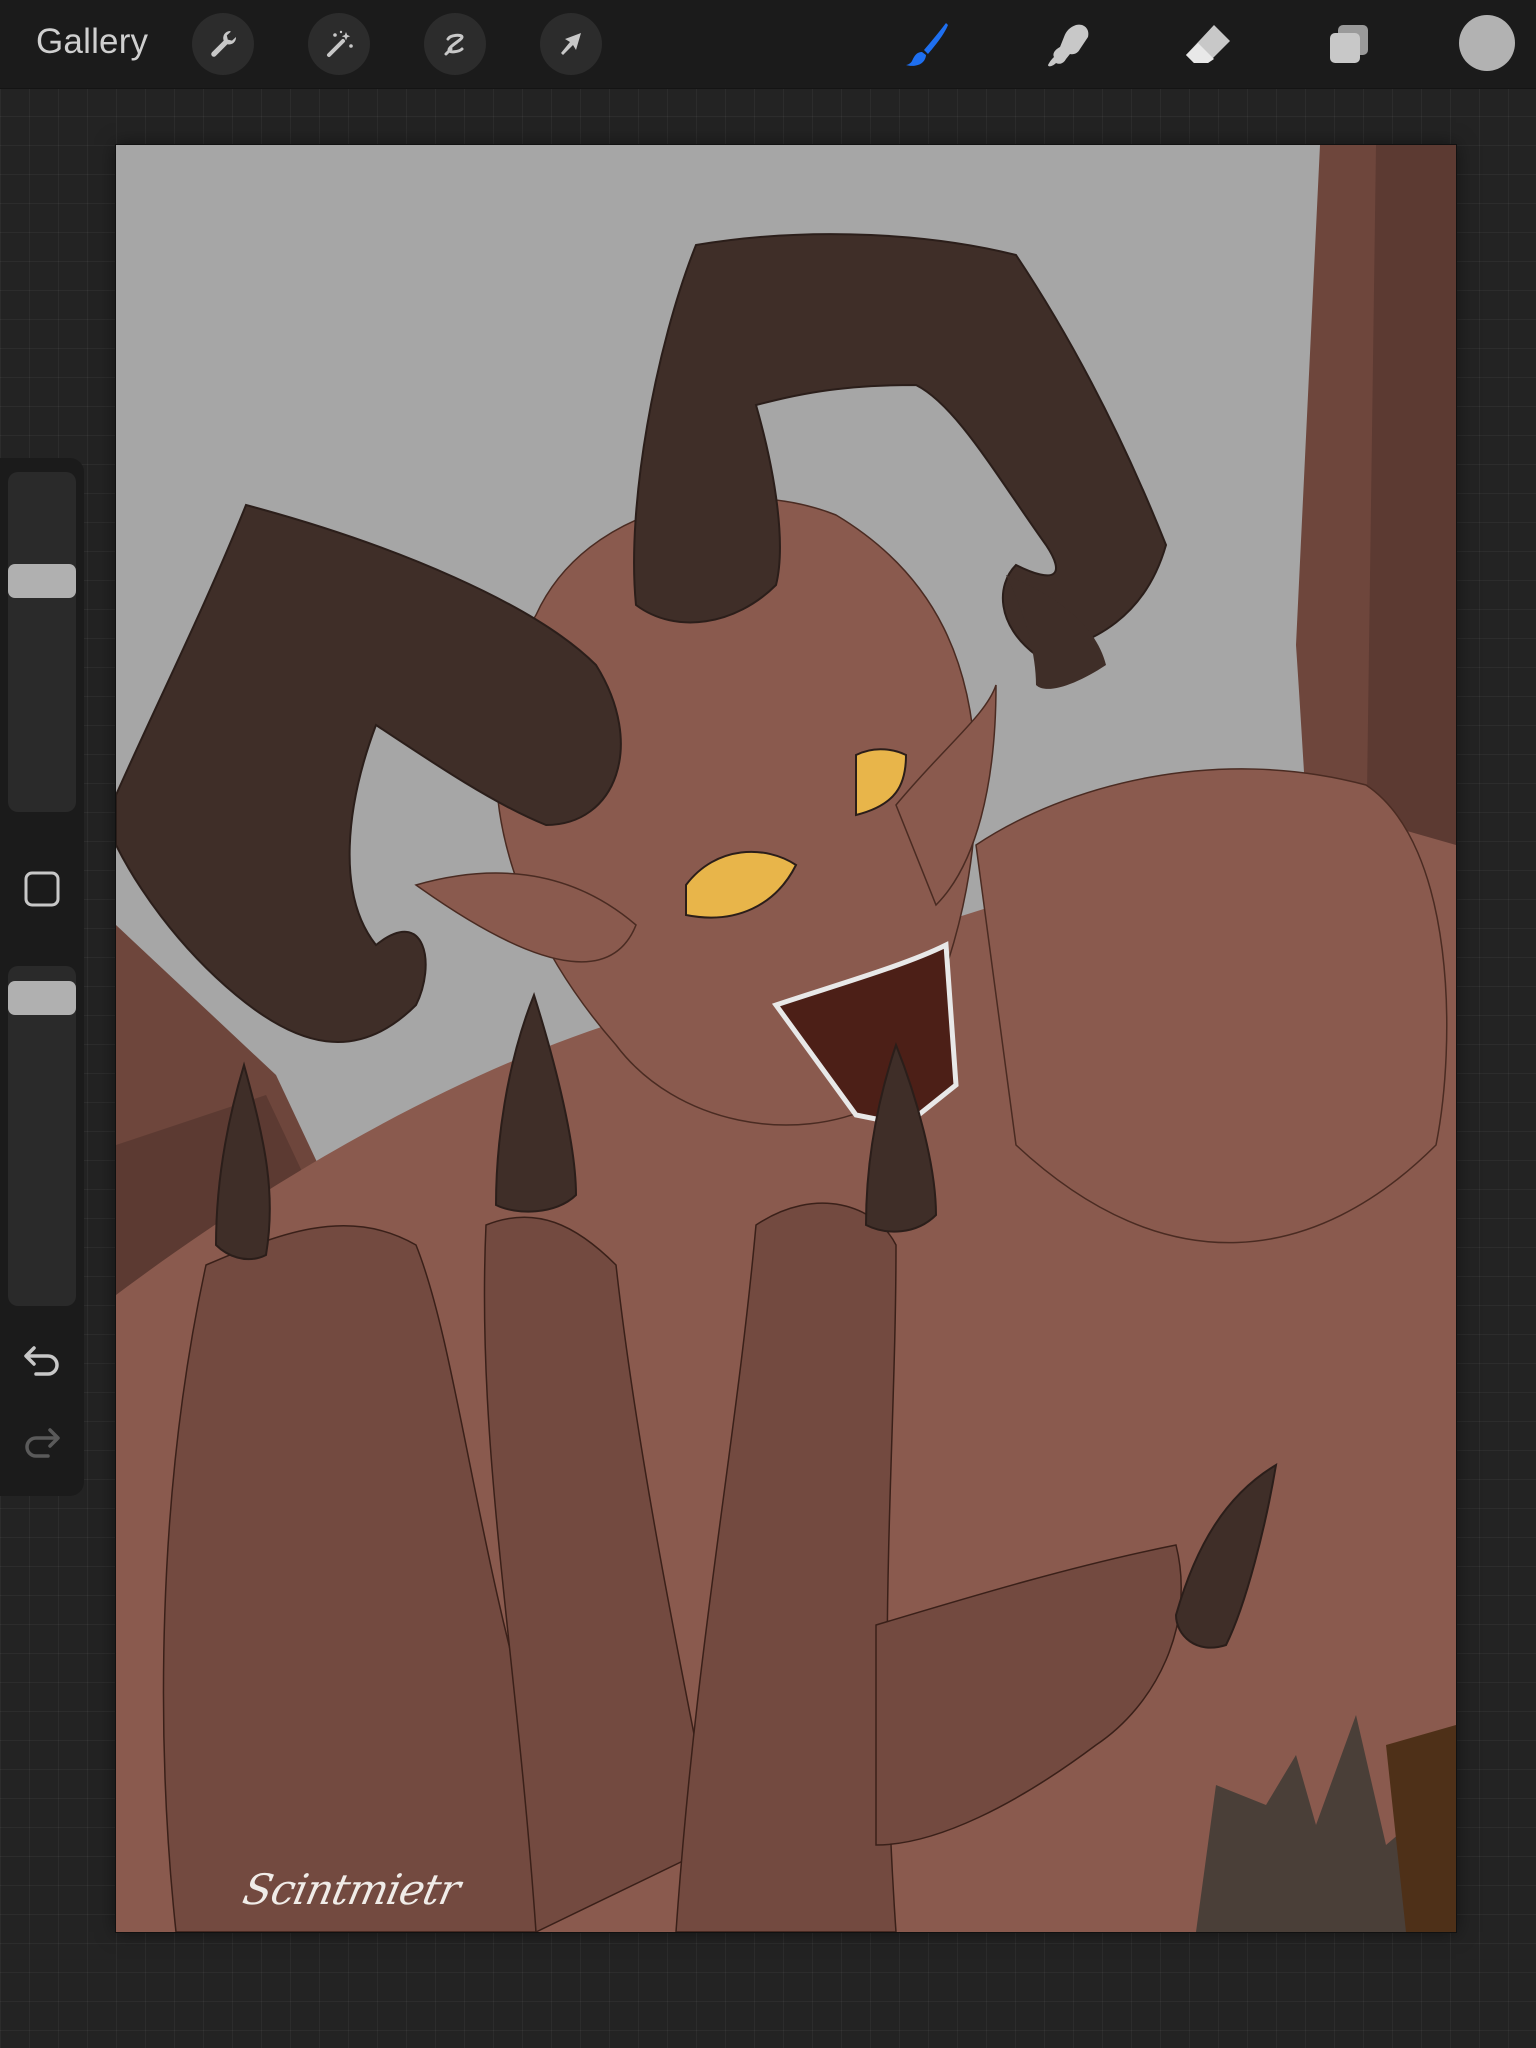 Image resolution: width=1536 pixels, height=2048 pixels. I want to click on eraser-tool, so click(1208, 45).